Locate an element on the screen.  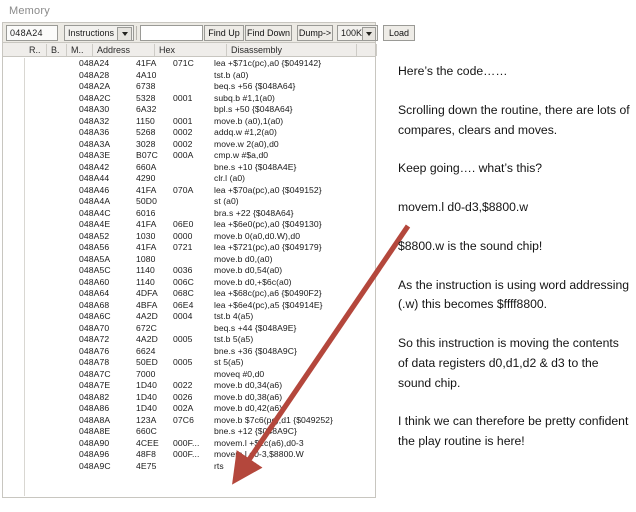
table-row: 048A68 4BFA 06E4 lea +$6e4(pc),a5 {$04914E} is located at coordinates (189, 306).